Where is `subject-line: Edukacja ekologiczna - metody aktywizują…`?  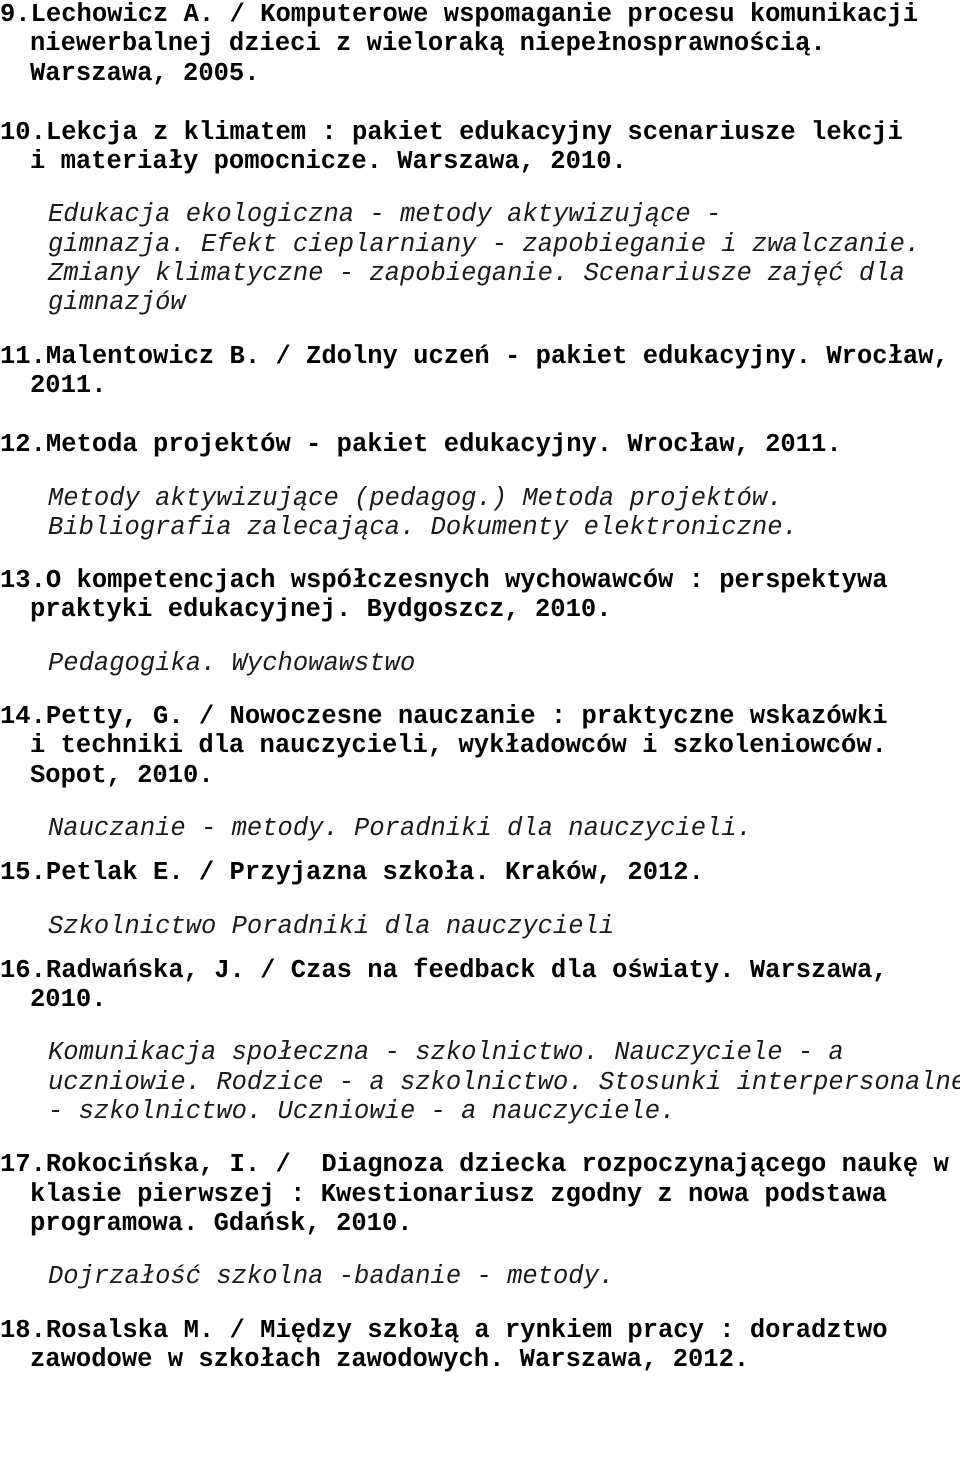 subject-line: Edukacja ekologiczna - metody aktywizują… is located at coordinates (385, 215).